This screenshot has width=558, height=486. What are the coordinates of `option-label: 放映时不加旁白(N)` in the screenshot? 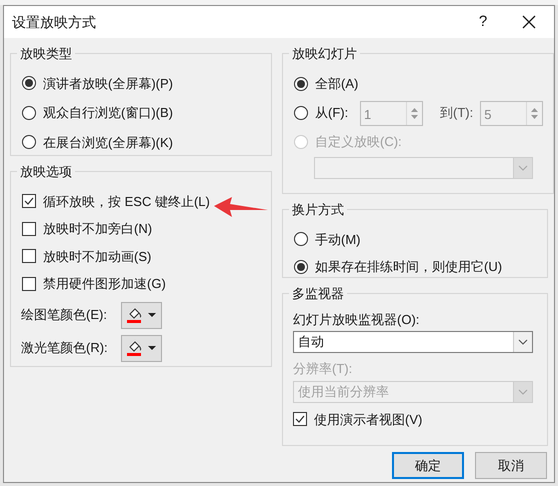 It's located at (97, 229).